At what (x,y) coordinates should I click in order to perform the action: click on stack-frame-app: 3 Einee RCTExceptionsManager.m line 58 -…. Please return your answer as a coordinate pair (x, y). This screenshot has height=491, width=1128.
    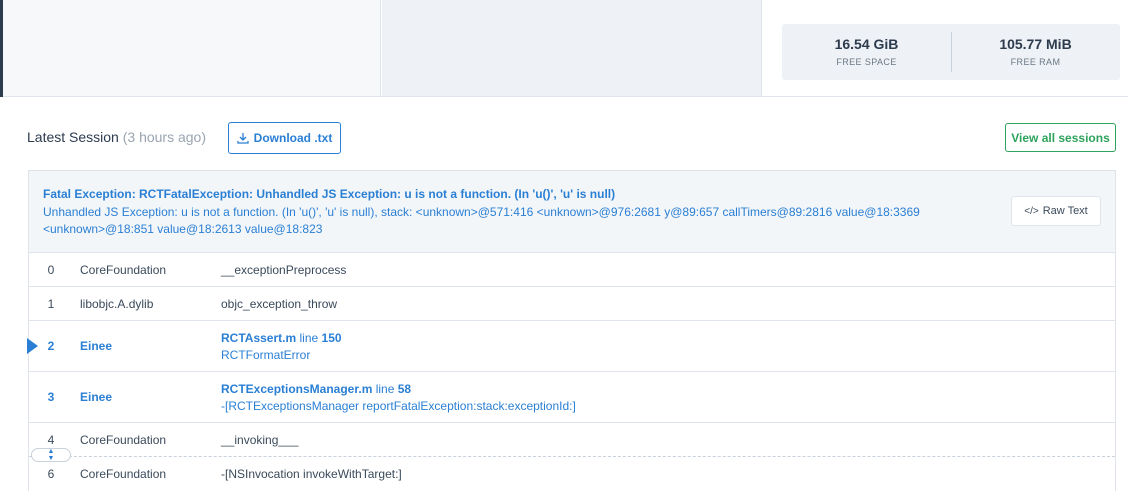
    Looking at the image, I should click on (572, 396).